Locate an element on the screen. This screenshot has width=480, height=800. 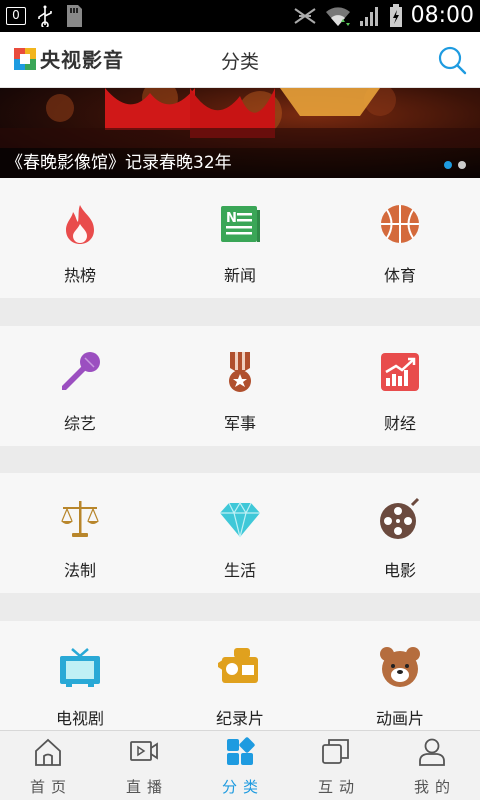
basketball-icon is located at coordinates (400, 224).